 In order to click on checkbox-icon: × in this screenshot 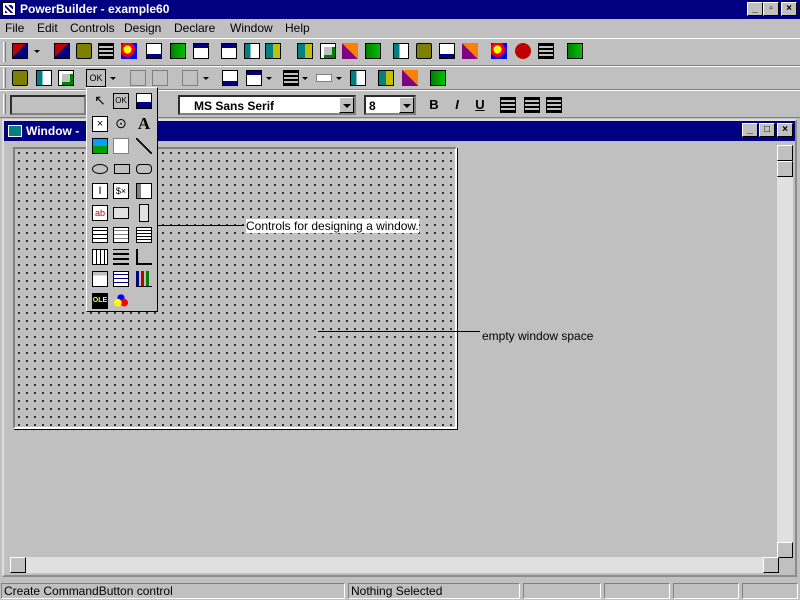, I will do `click(100, 124)`.